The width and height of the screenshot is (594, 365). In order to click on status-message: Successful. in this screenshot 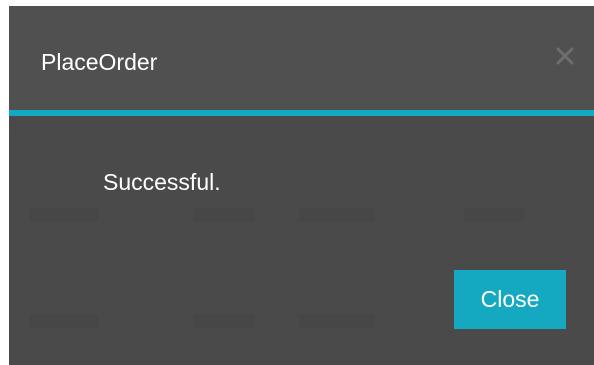, I will do `click(162, 182)`.